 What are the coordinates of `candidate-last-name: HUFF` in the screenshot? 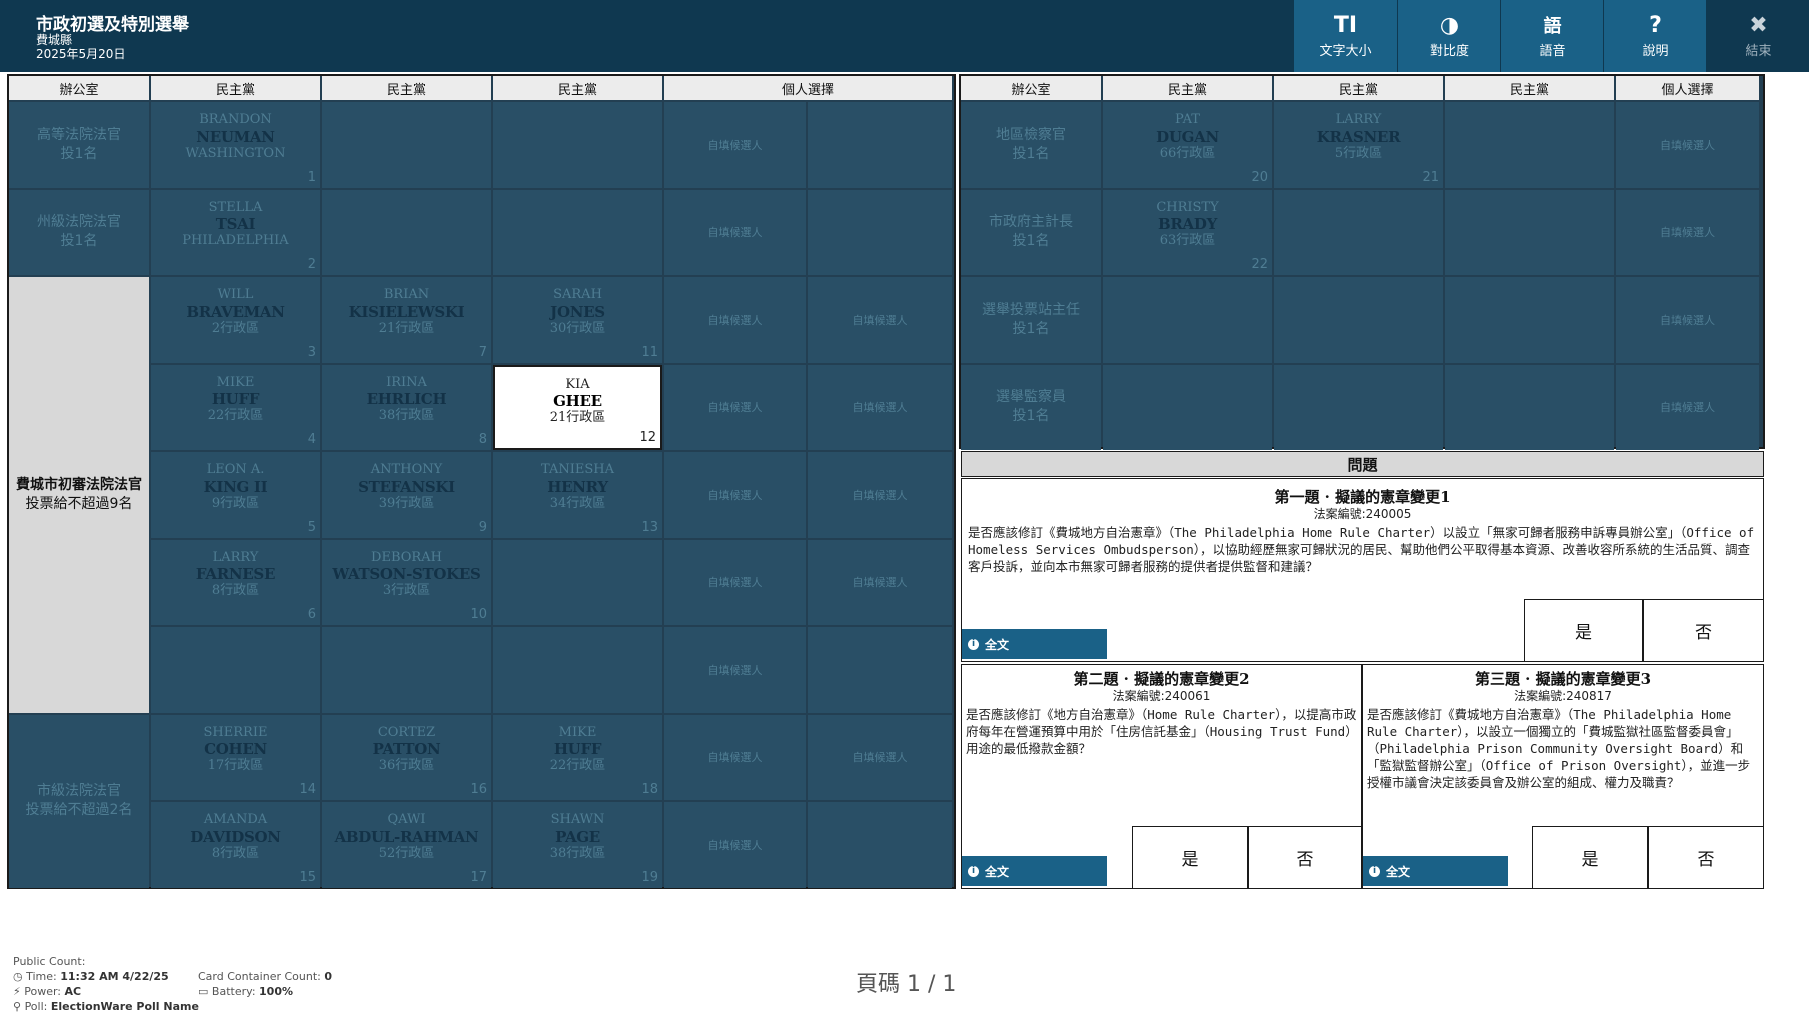 It's located at (577, 749).